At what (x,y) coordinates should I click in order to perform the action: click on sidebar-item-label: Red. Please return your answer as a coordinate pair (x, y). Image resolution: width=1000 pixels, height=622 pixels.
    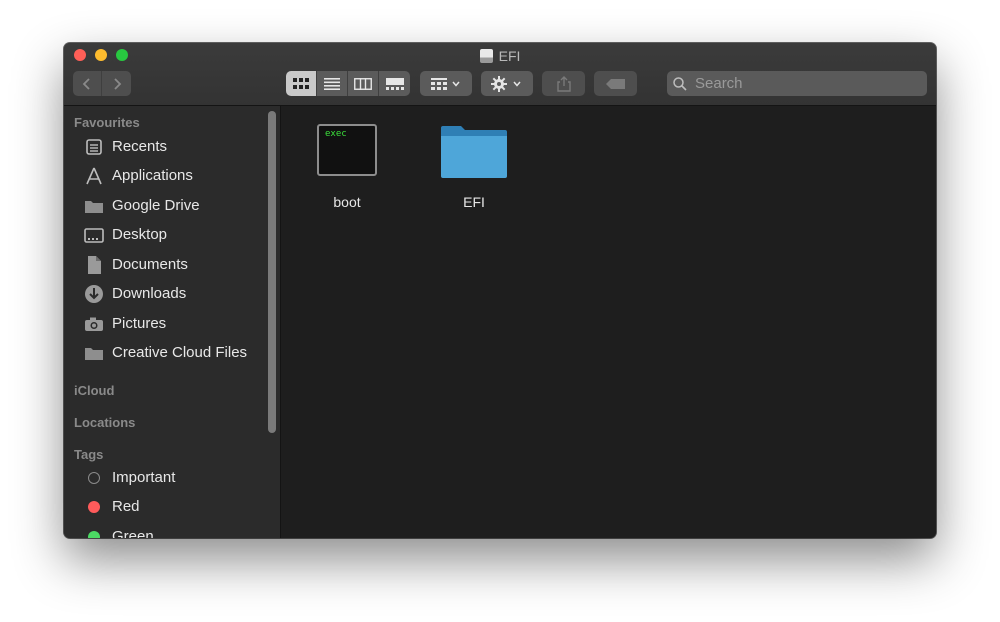
    Looking at the image, I should click on (126, 506).